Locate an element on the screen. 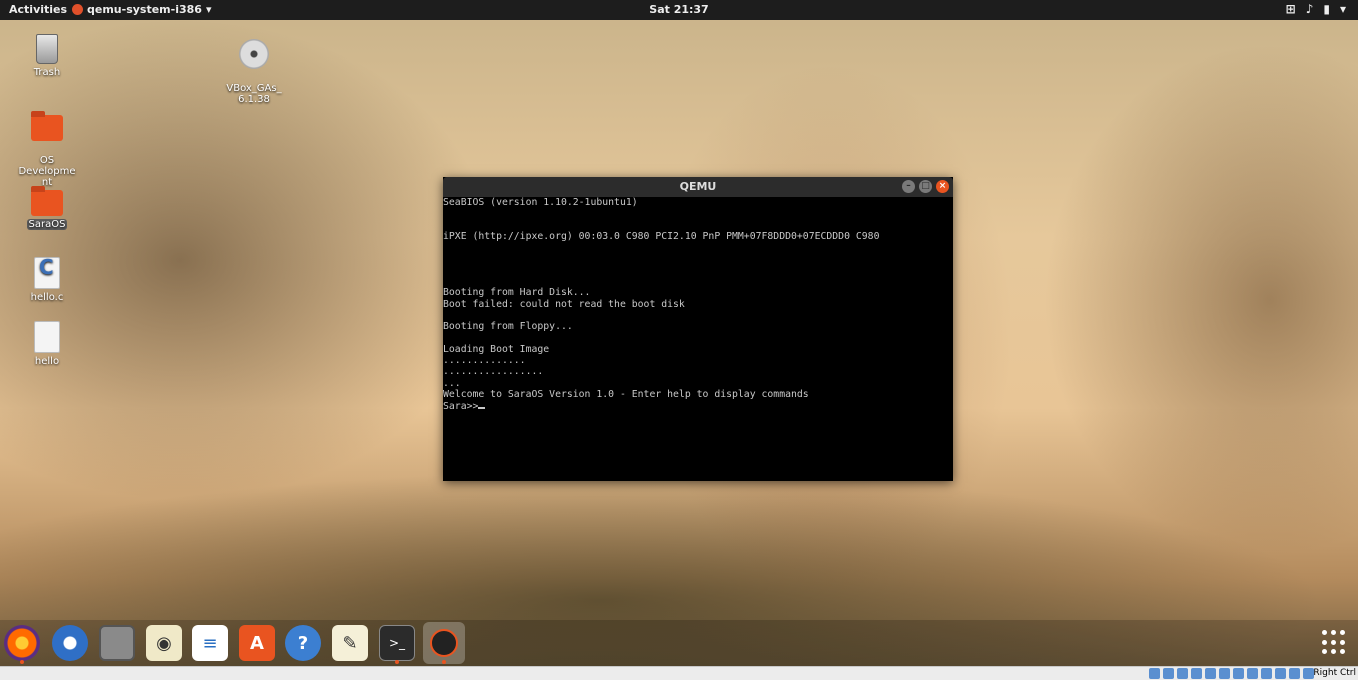 Image resolution: width=1358 pixels, height=680 pixels. hard-disk-icon is located at coordinates (1154, 673).